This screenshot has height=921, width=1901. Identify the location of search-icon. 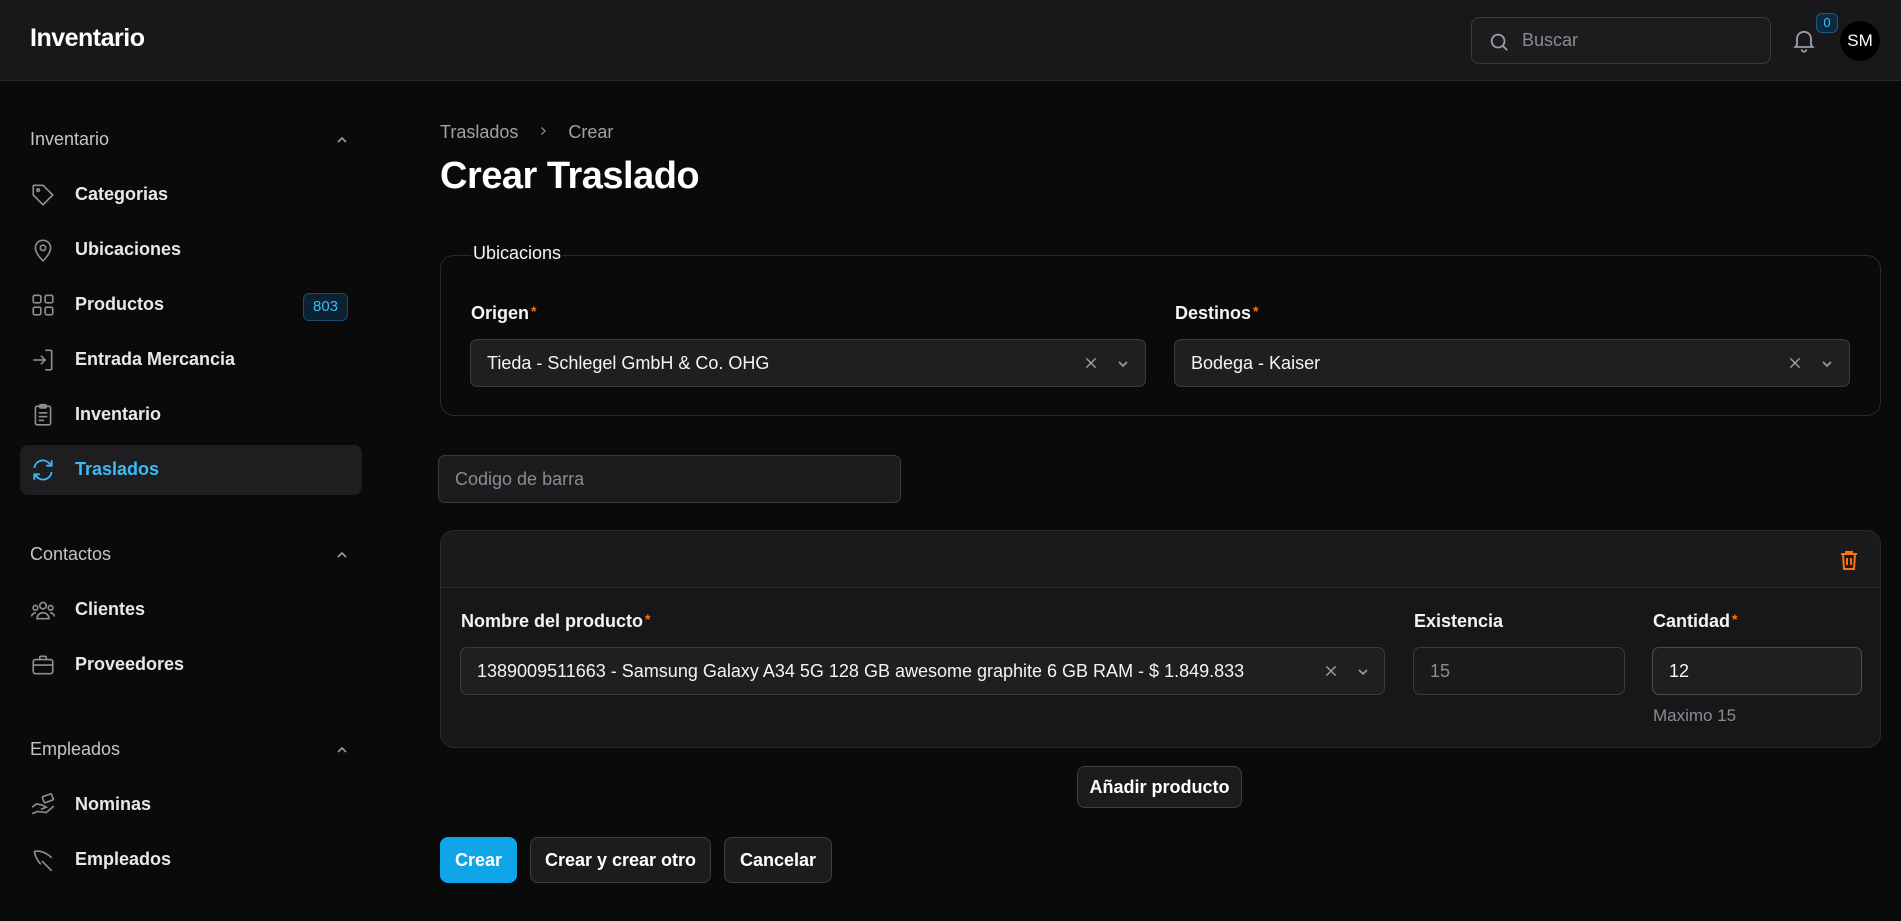
(1499, 42).